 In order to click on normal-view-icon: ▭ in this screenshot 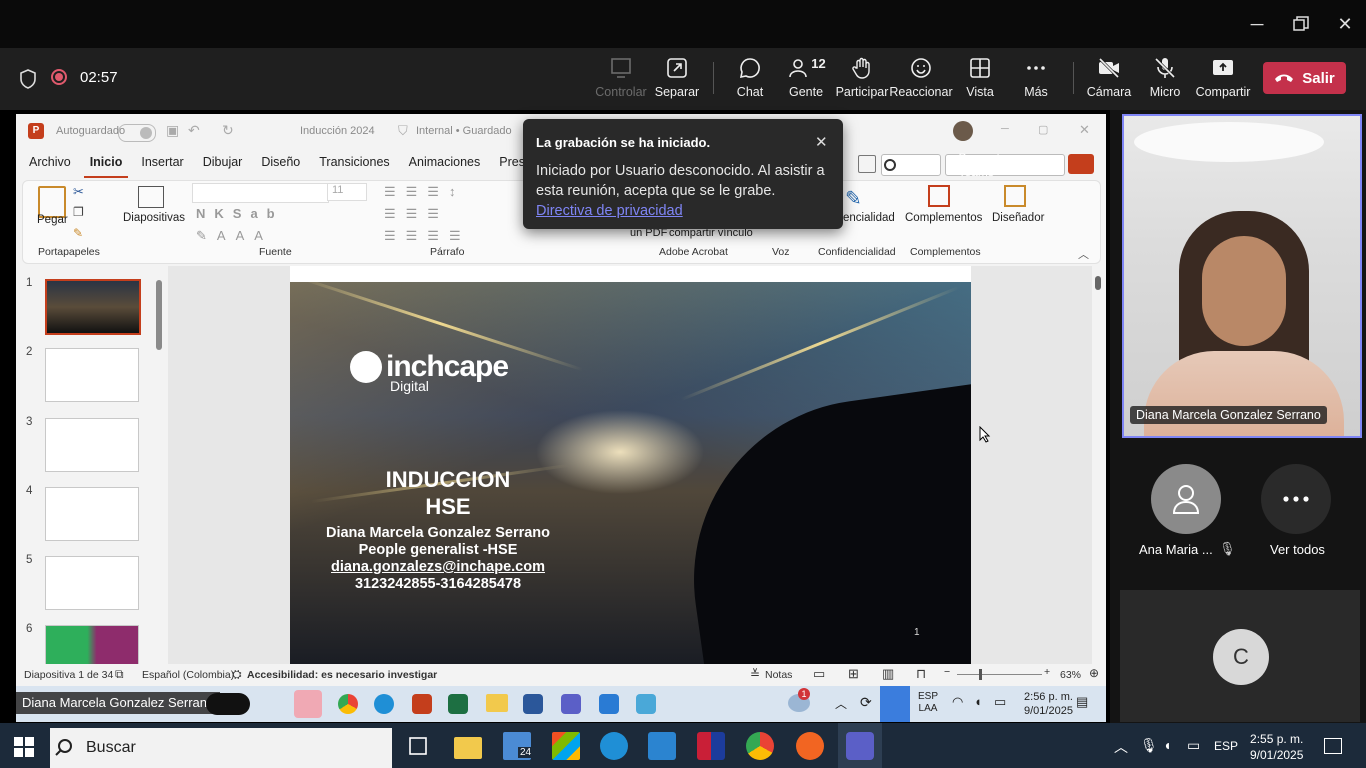, I will do `click(819, 674)`.